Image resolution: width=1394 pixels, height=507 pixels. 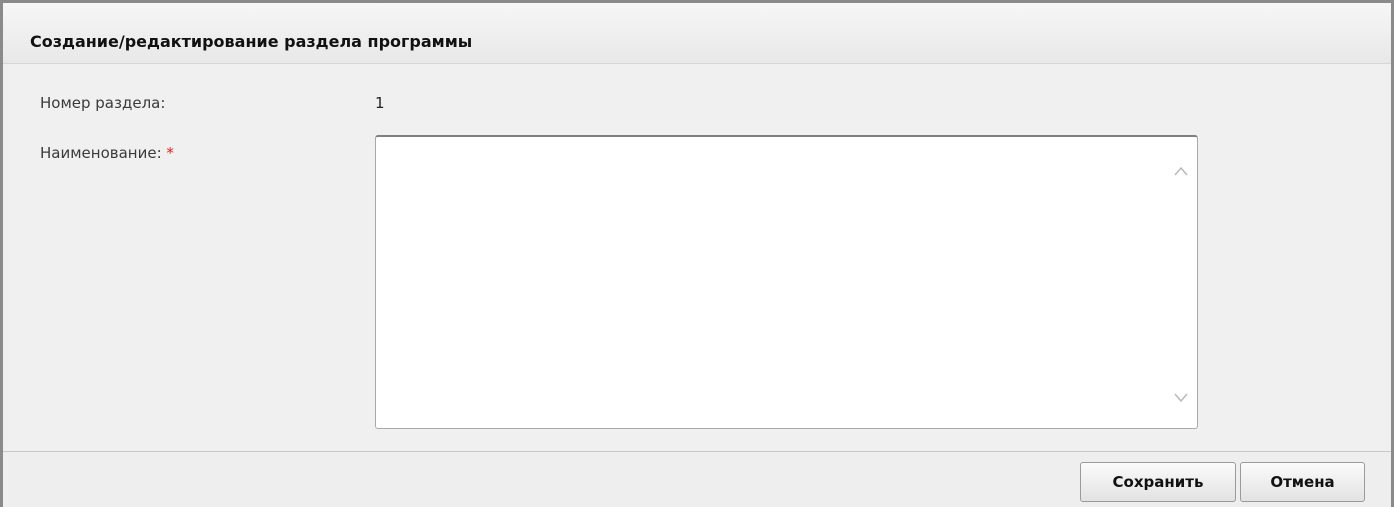 I want to click on chevron-down-icon, so click(x=1181, y=398).